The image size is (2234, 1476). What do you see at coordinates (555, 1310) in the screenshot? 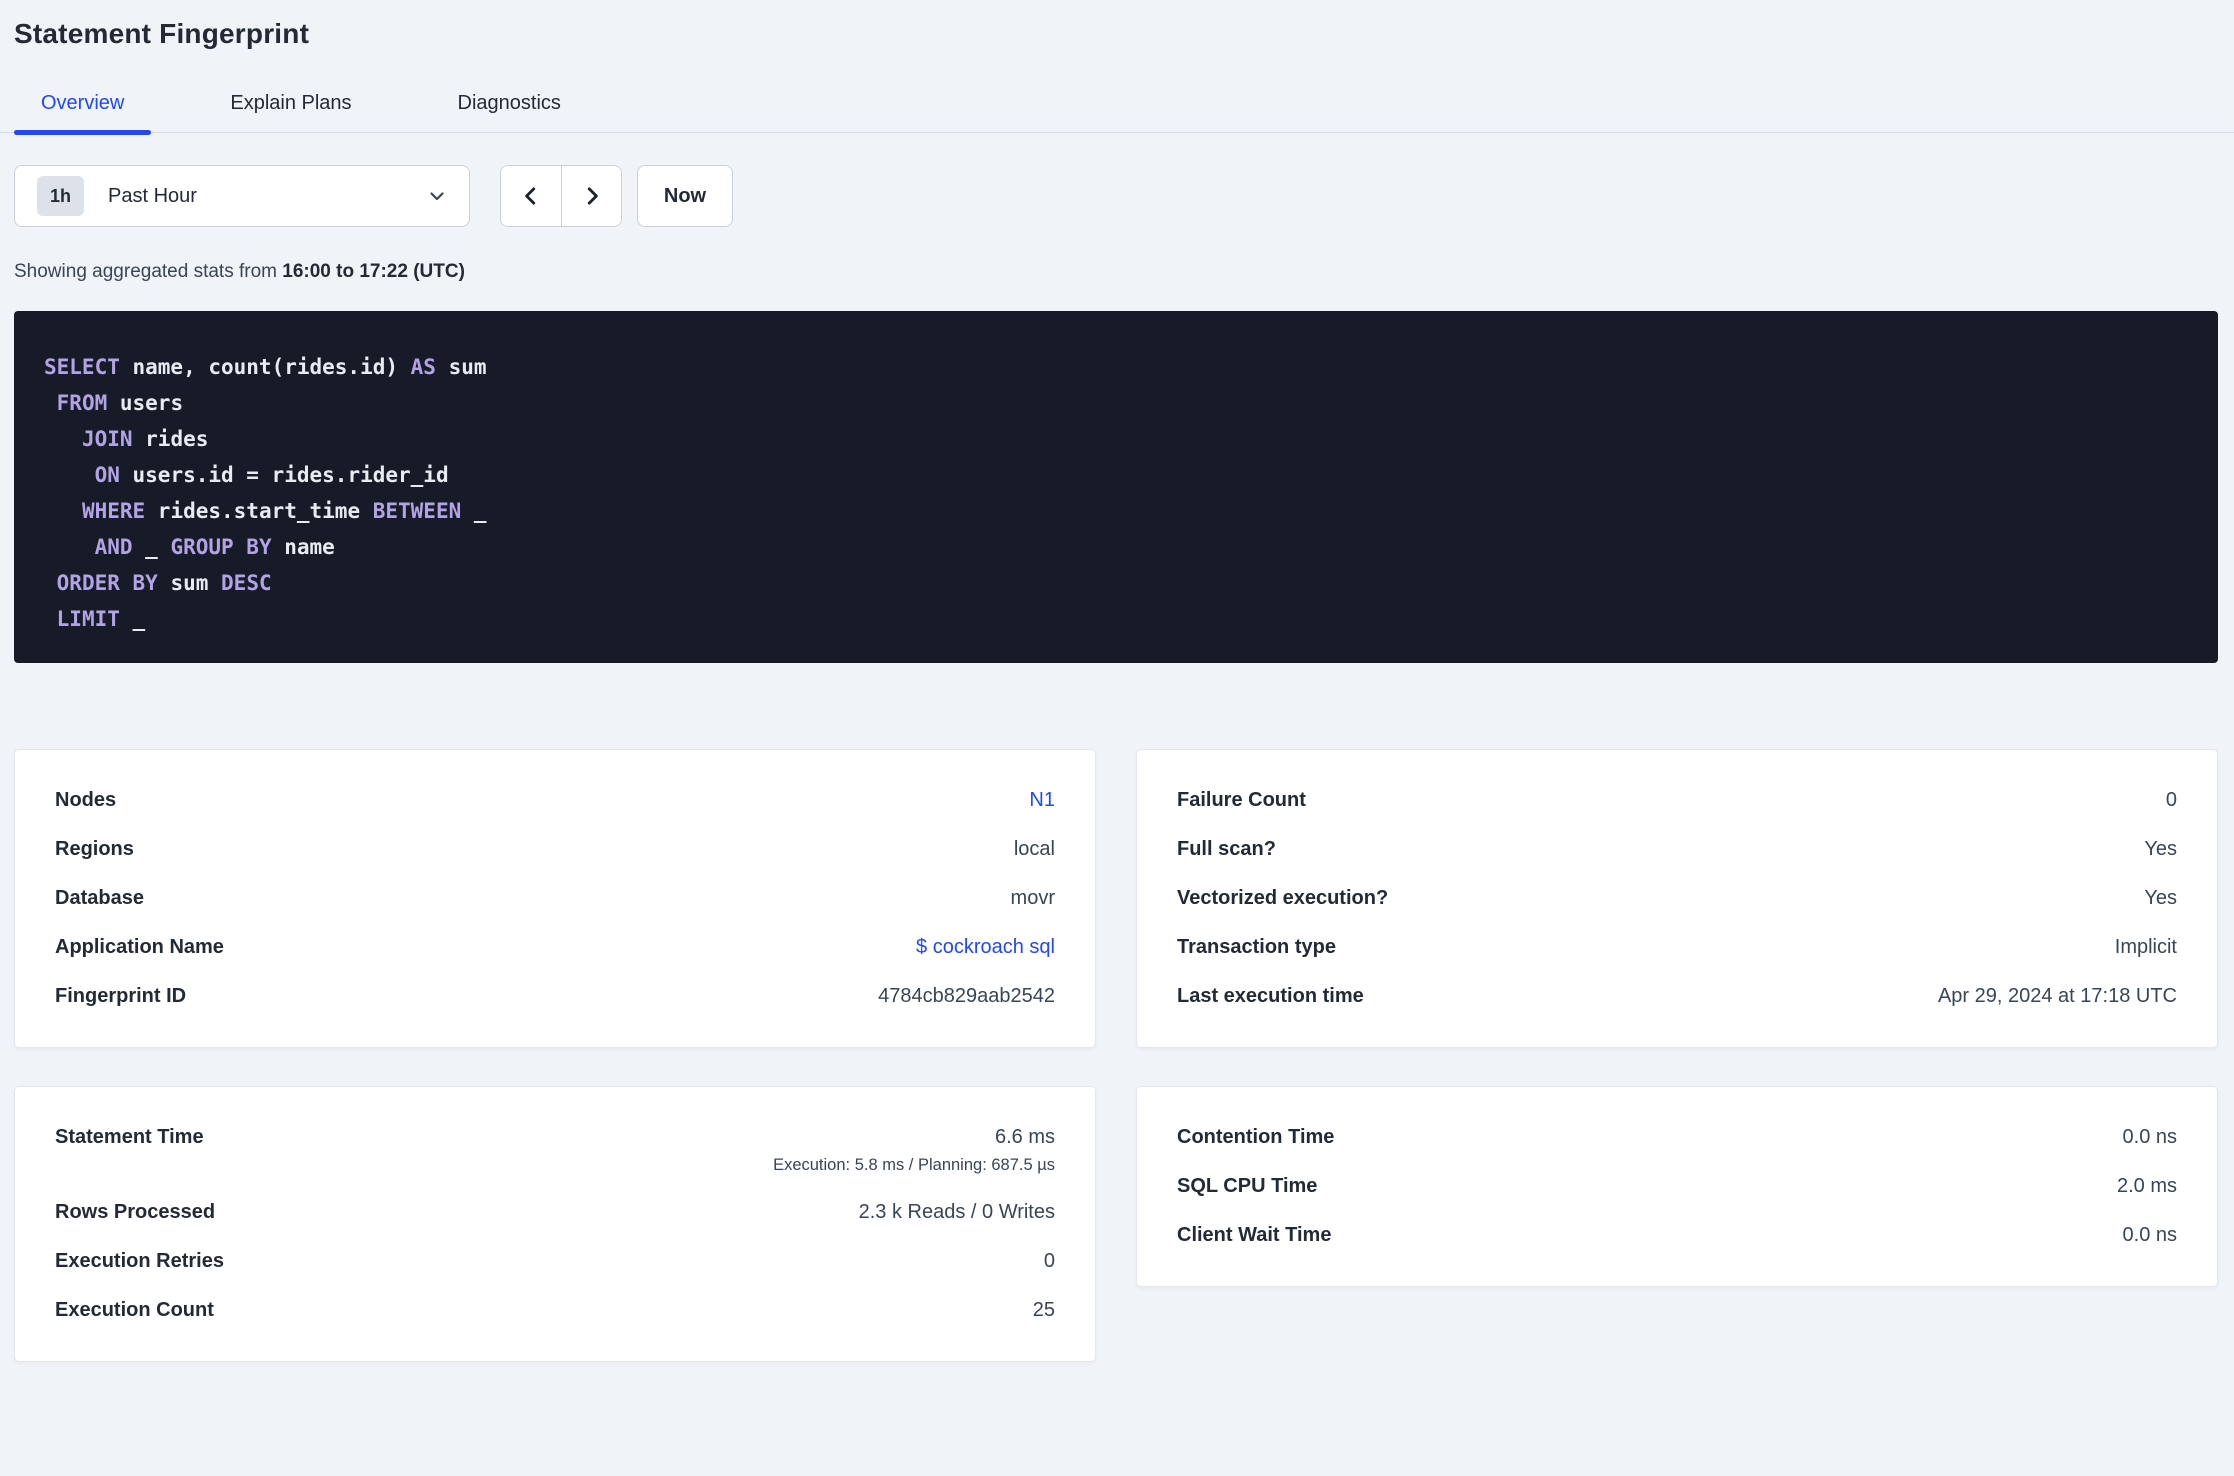
I see `execution-count-row: Execution Count 25` at bounding box center [555, 1310].